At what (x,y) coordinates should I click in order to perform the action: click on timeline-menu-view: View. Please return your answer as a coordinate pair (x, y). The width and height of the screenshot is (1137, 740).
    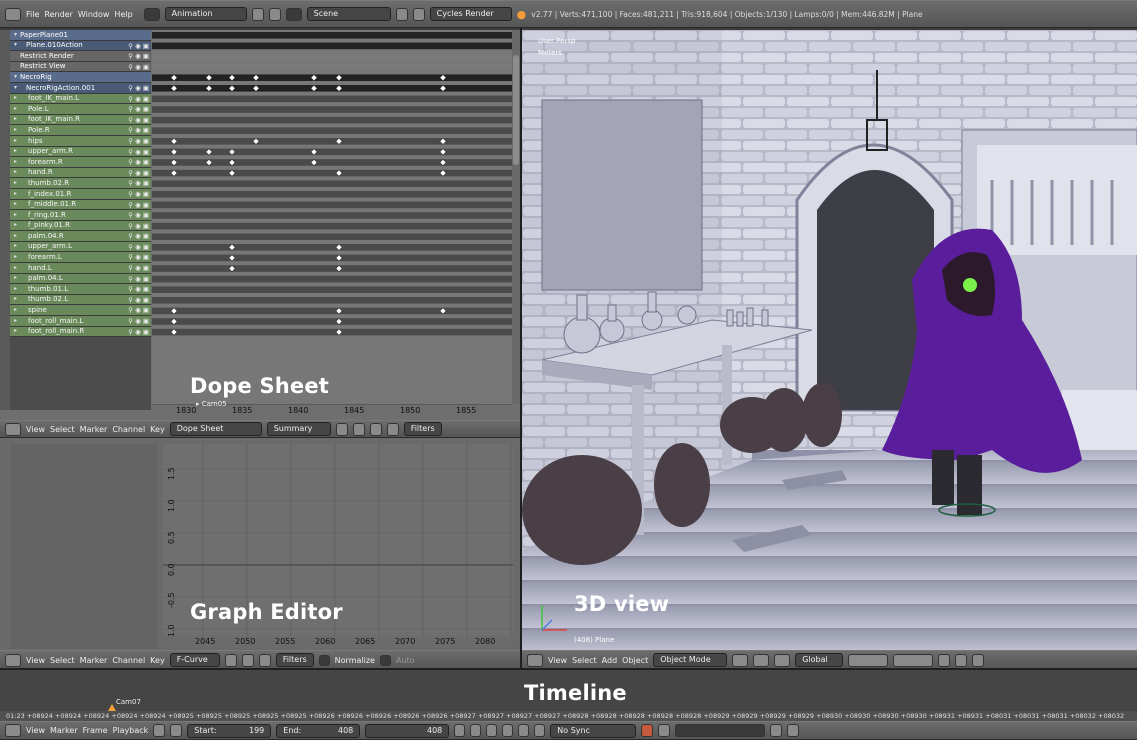
    Looking at the image, I should click on (35, 730).